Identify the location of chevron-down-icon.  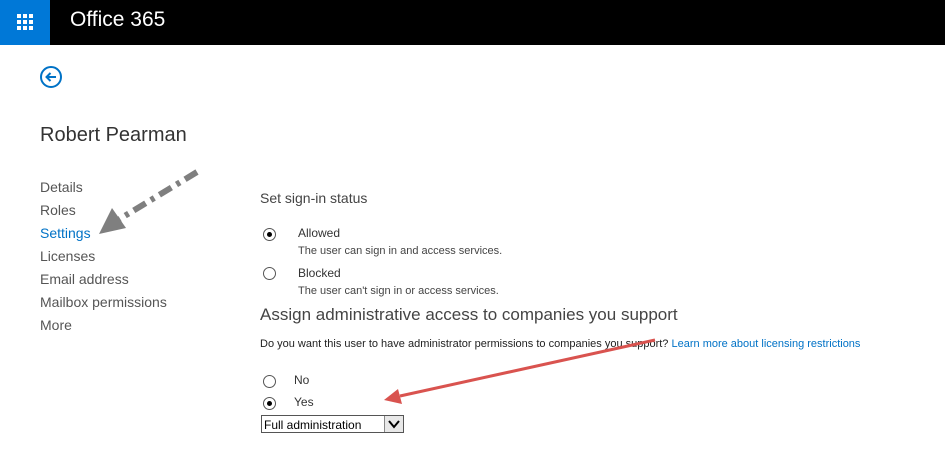
(394, 424).